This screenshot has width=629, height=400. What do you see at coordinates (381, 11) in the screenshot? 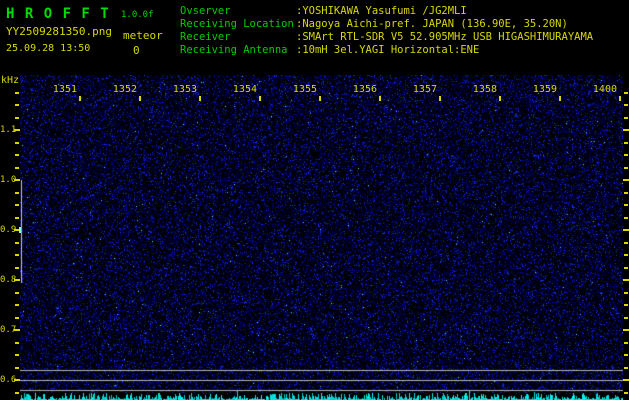
I see `observer-value: :YOSHIKAWA Yasufumi /JG2MLI` at bounding box center [381, 11].